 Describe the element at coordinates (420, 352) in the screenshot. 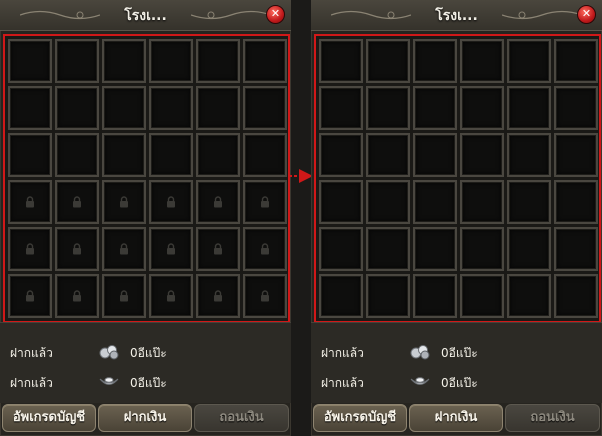

I see `silver-coins-icon` at that location.